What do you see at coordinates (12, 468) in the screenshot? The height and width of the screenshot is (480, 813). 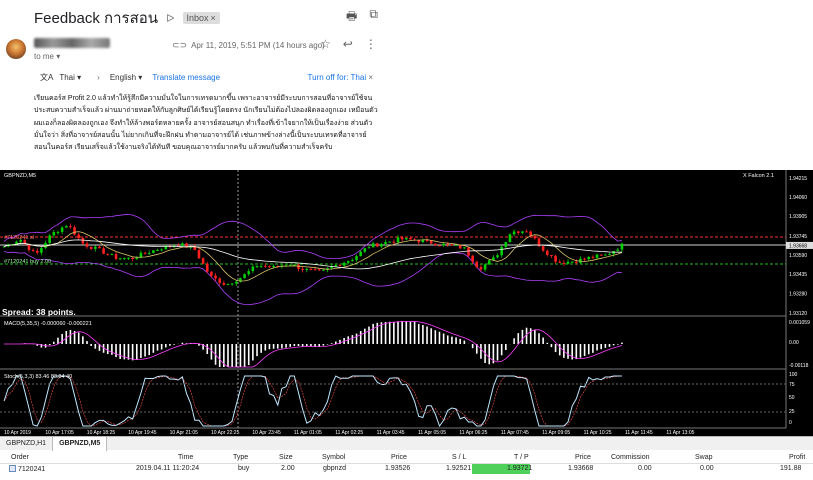 I see `order-icon` at bounding box center [12, 468].